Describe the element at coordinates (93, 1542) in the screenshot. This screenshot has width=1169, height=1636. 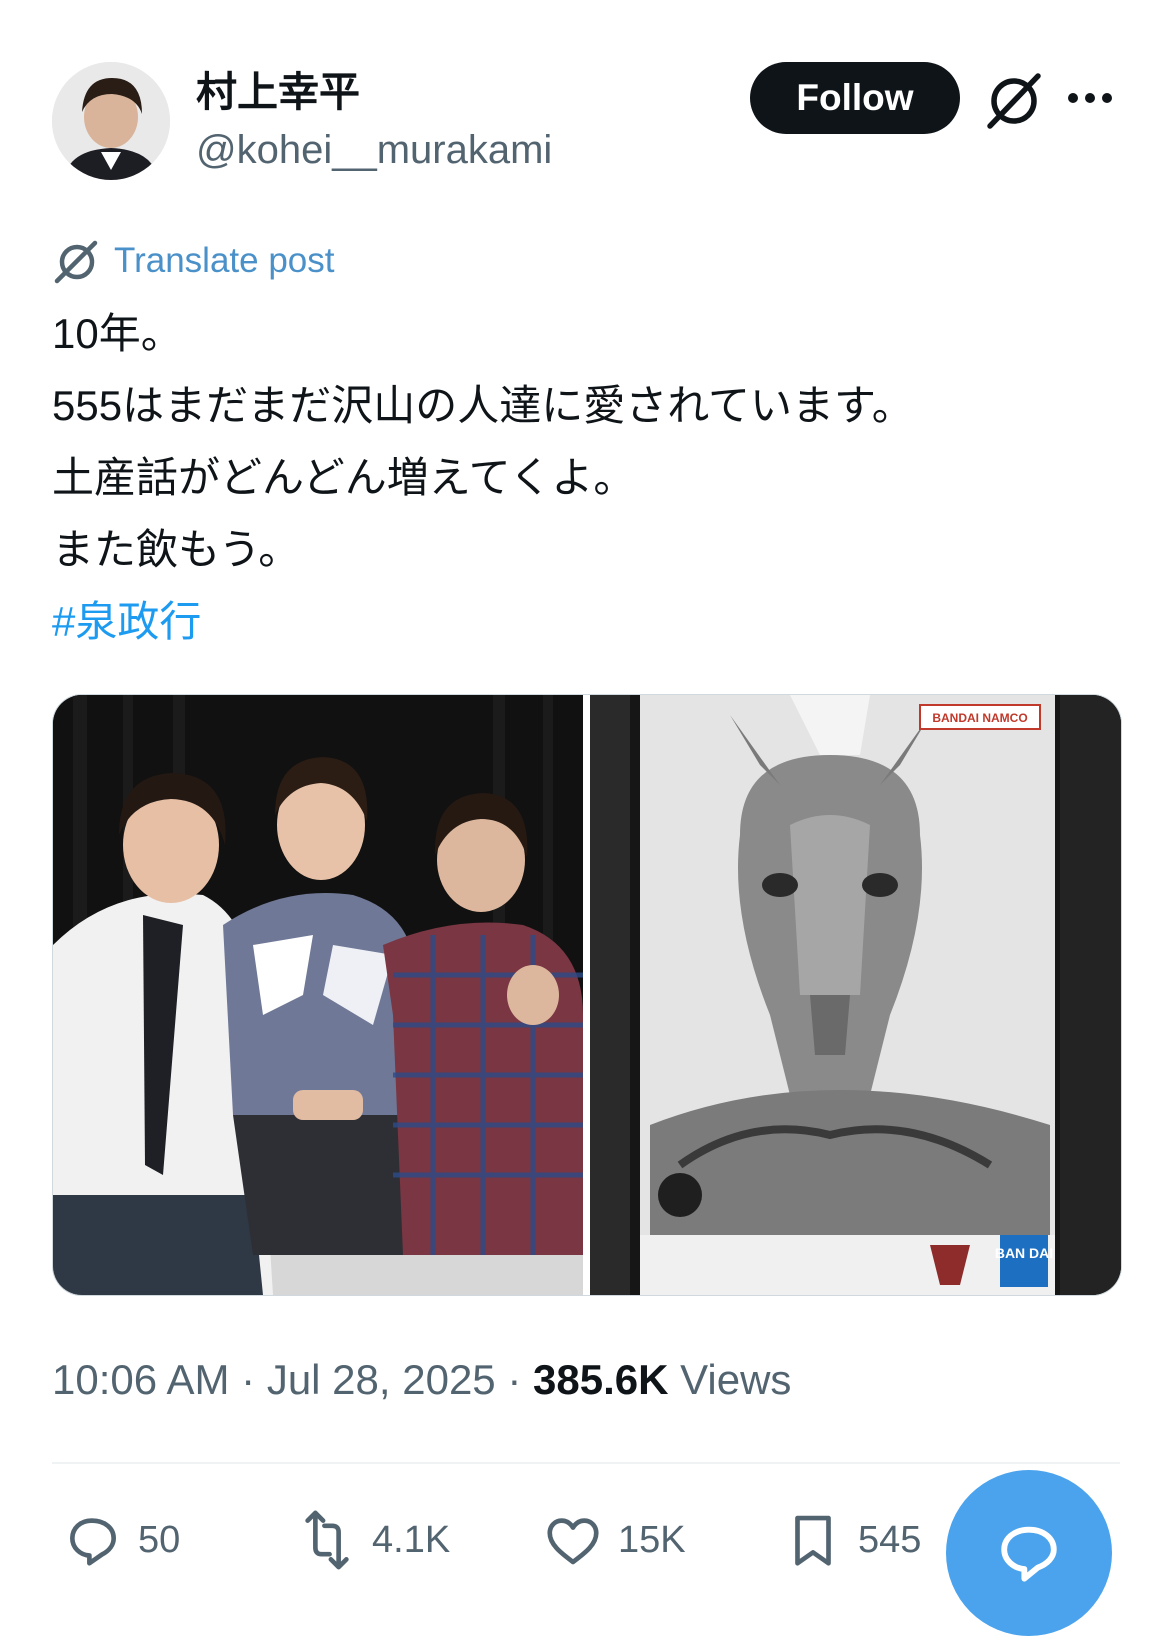
I see `reply-icon` at that location.